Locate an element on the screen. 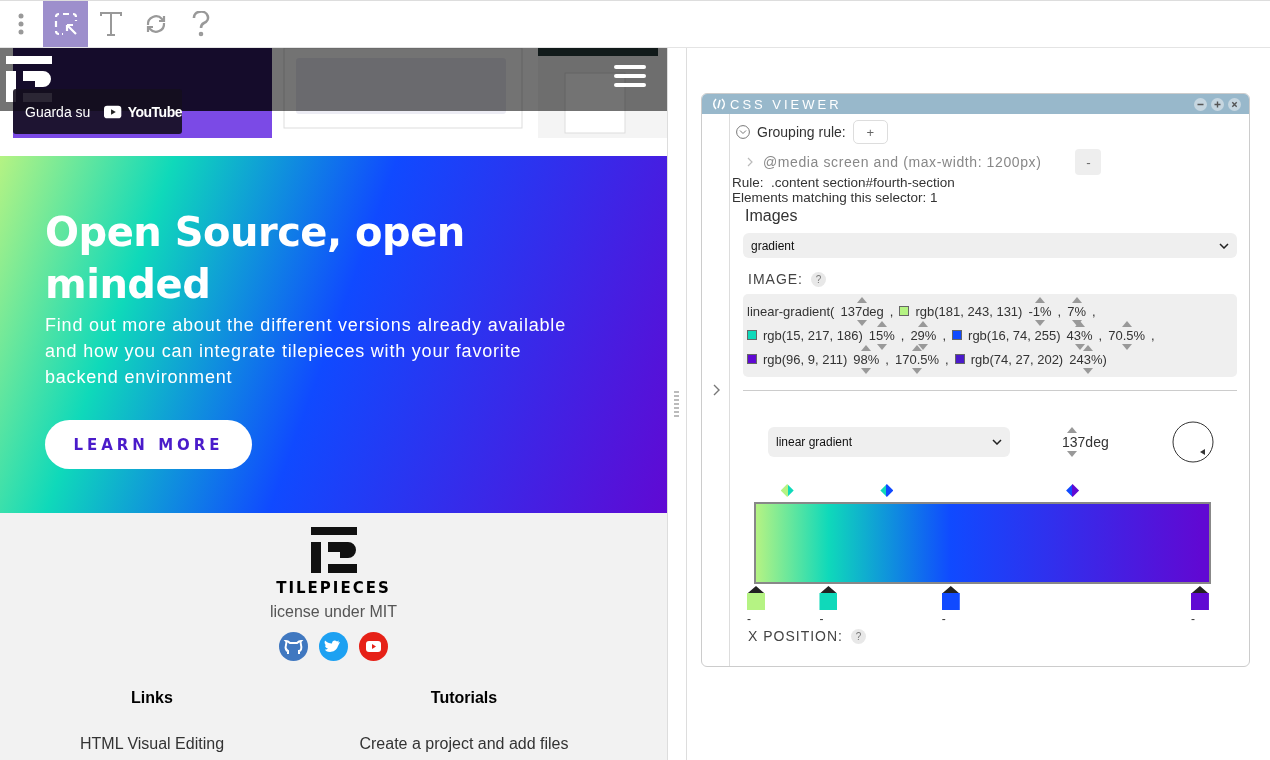 This screenshot has height=760, width=1270. watch-on-youtube-button: Guarda su YouTube is located at coordinates (97, 111).